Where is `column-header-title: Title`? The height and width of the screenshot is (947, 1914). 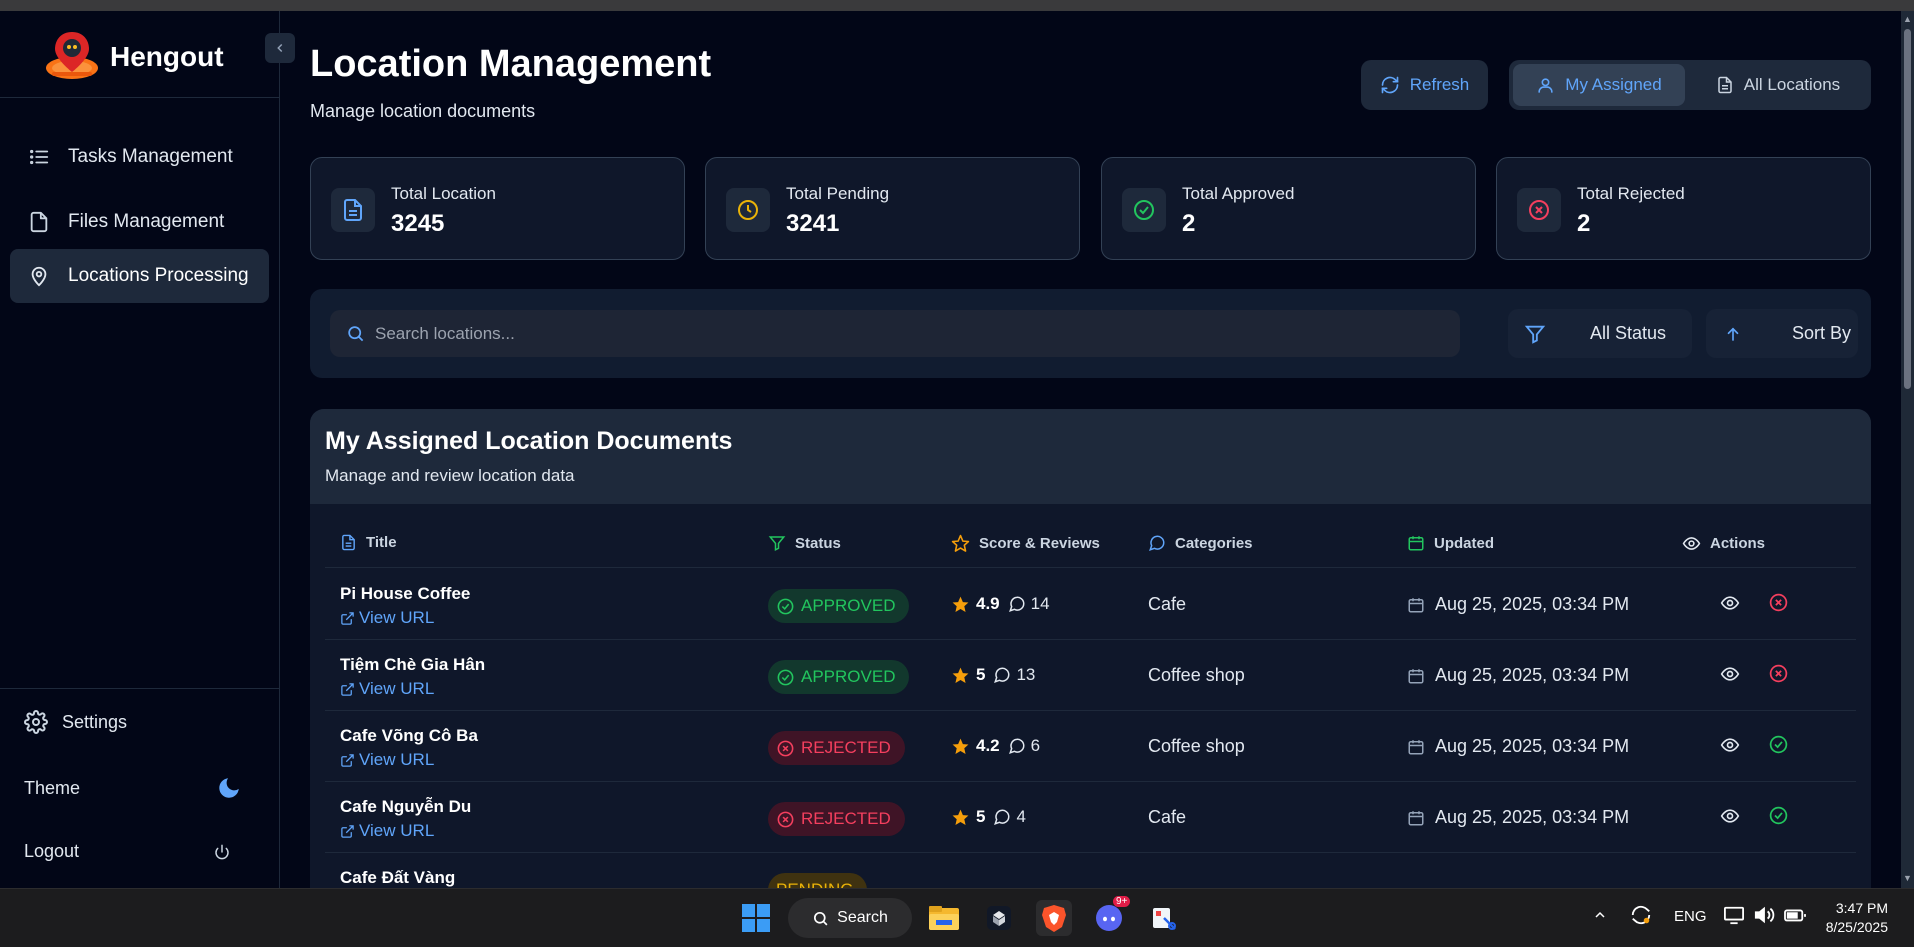 column-header-title: Title is located at coordinates (368, 542).